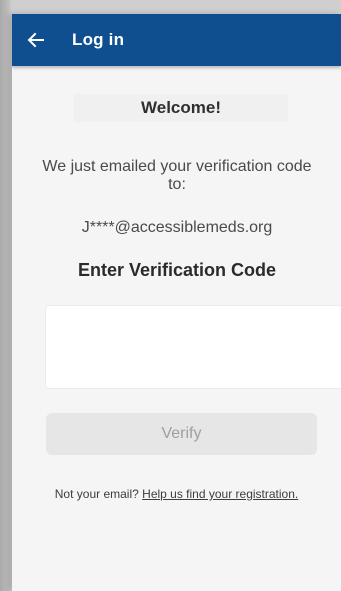 This screenshot has width=341, height=591. I want to click on masked-email: J****@accessiblemeds.org, so click(177, 227).